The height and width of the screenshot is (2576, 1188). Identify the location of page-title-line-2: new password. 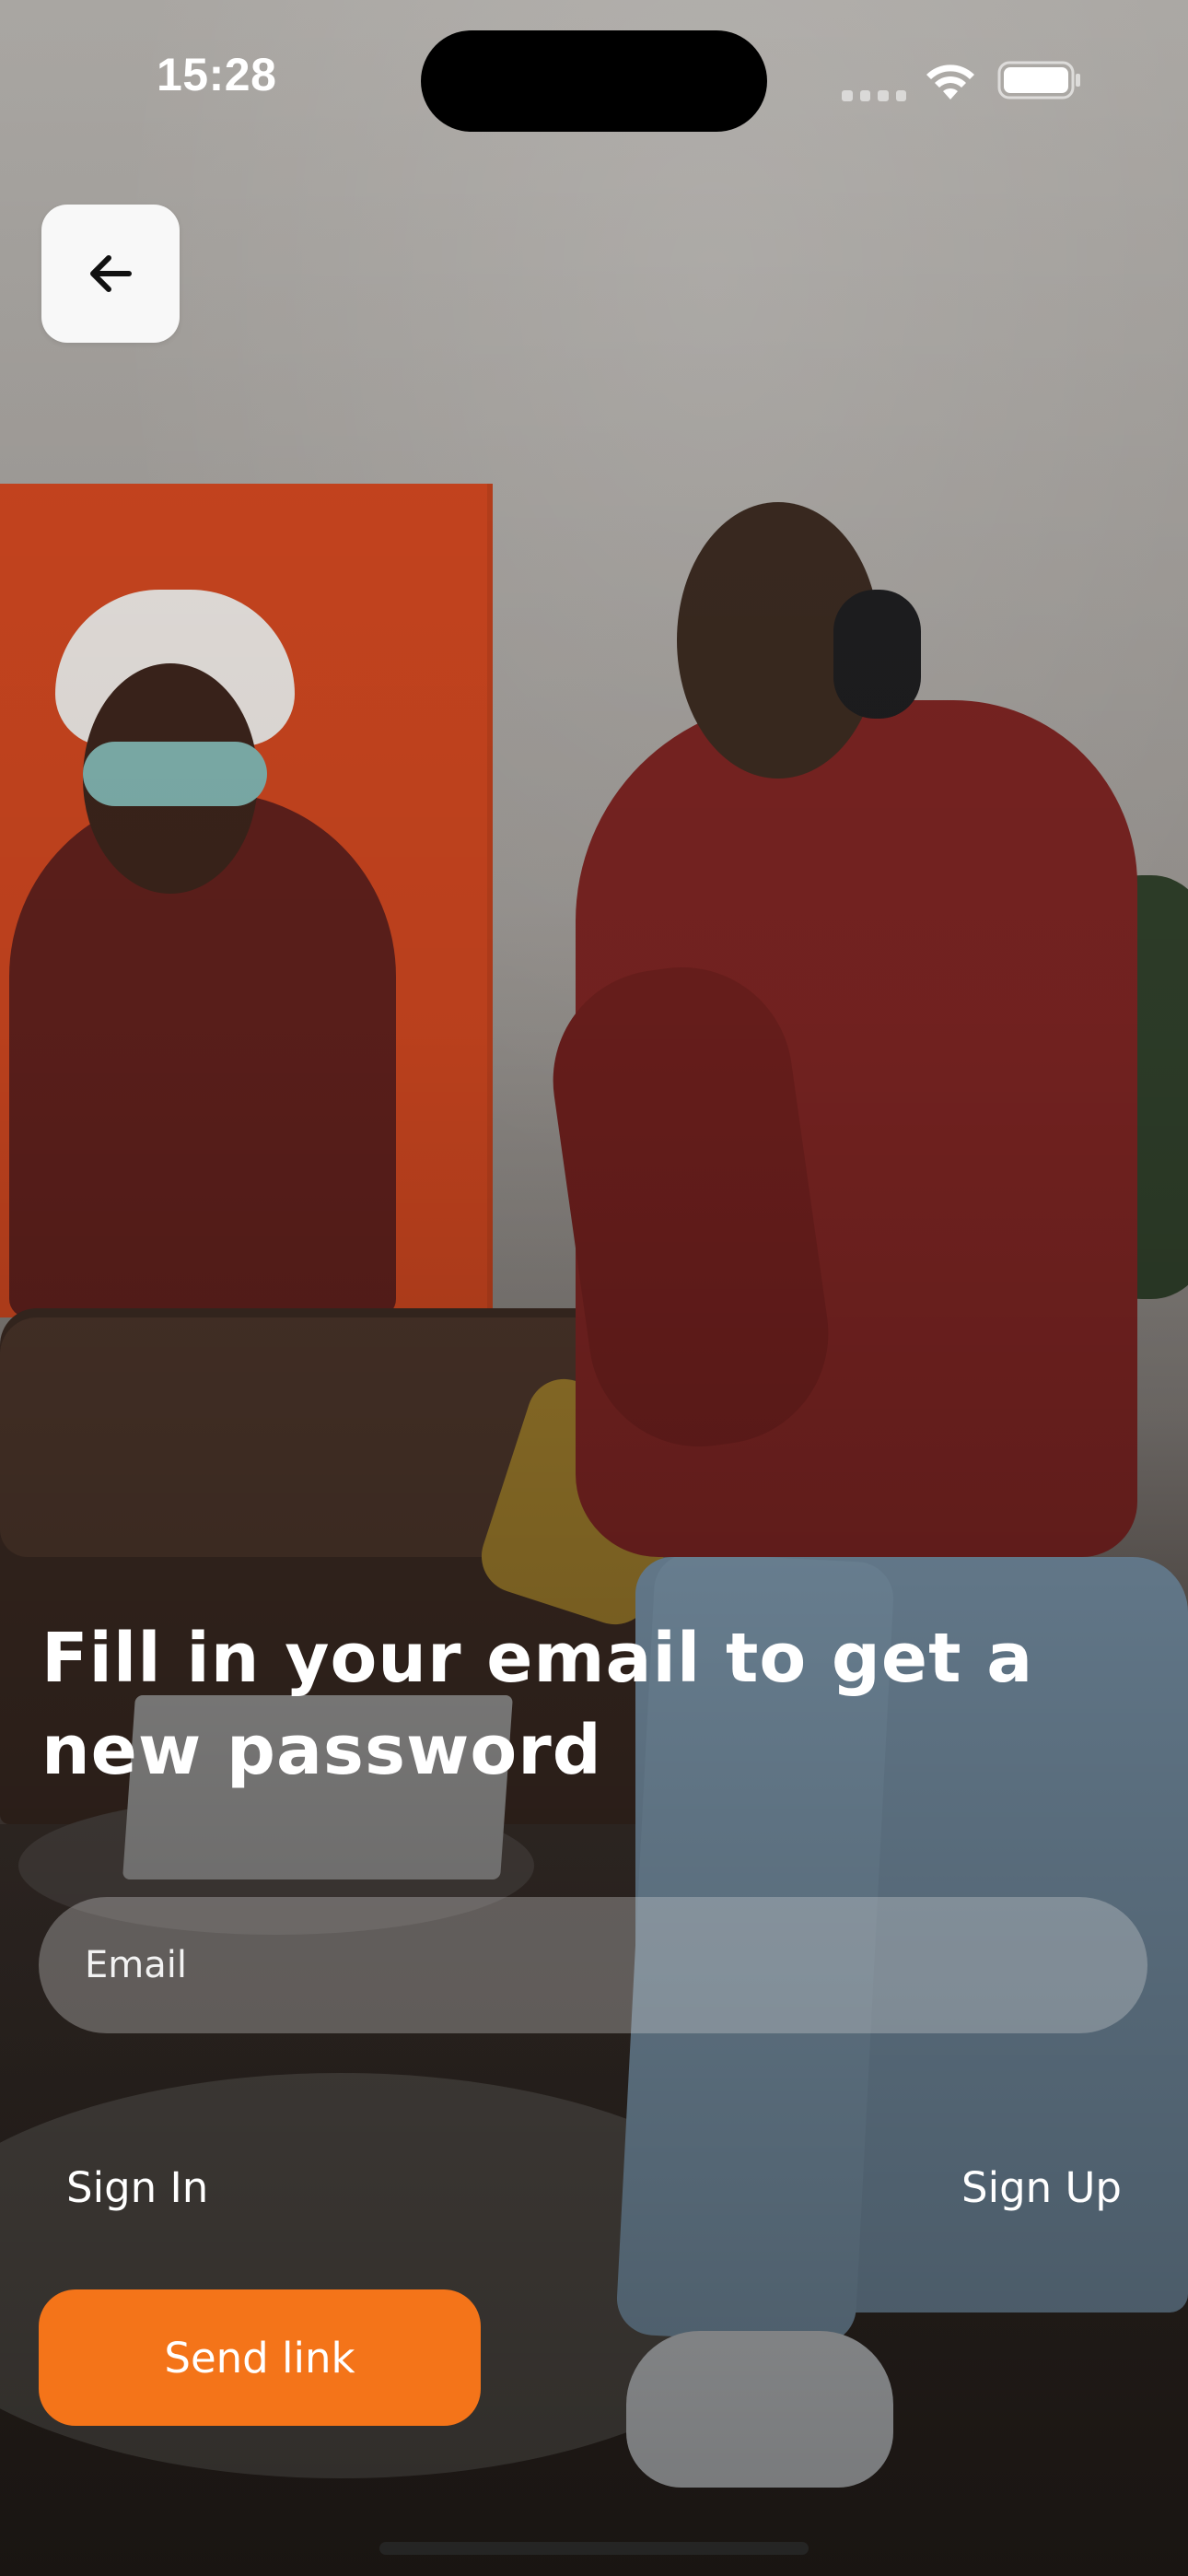
(321, 1750).